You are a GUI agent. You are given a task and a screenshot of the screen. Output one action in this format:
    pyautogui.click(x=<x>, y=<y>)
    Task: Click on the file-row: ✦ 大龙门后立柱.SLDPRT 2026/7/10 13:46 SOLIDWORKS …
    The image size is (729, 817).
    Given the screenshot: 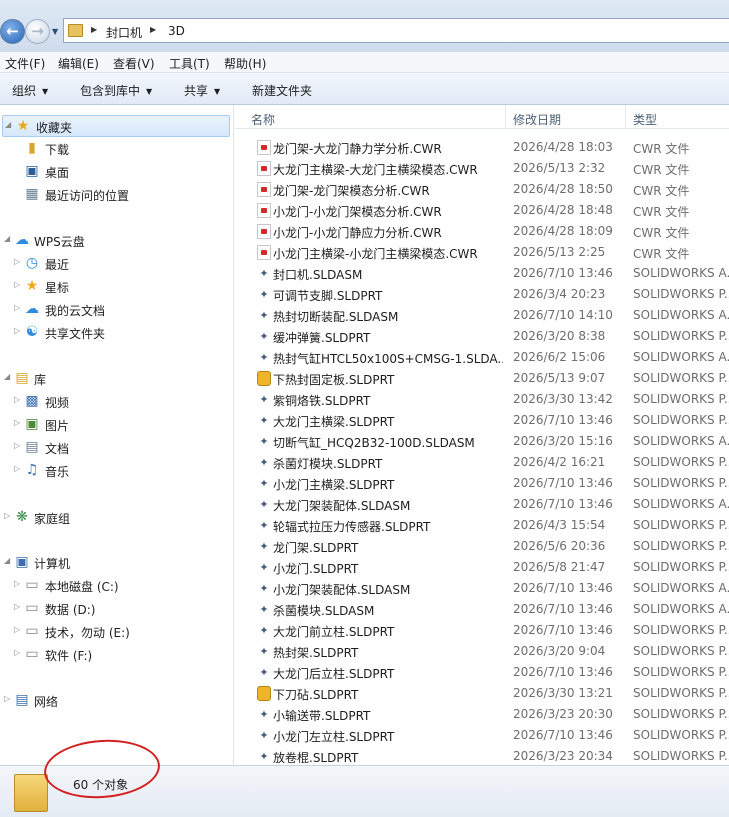 What is the action you would take?
    pyautogui.click(x=482, y=672)
    